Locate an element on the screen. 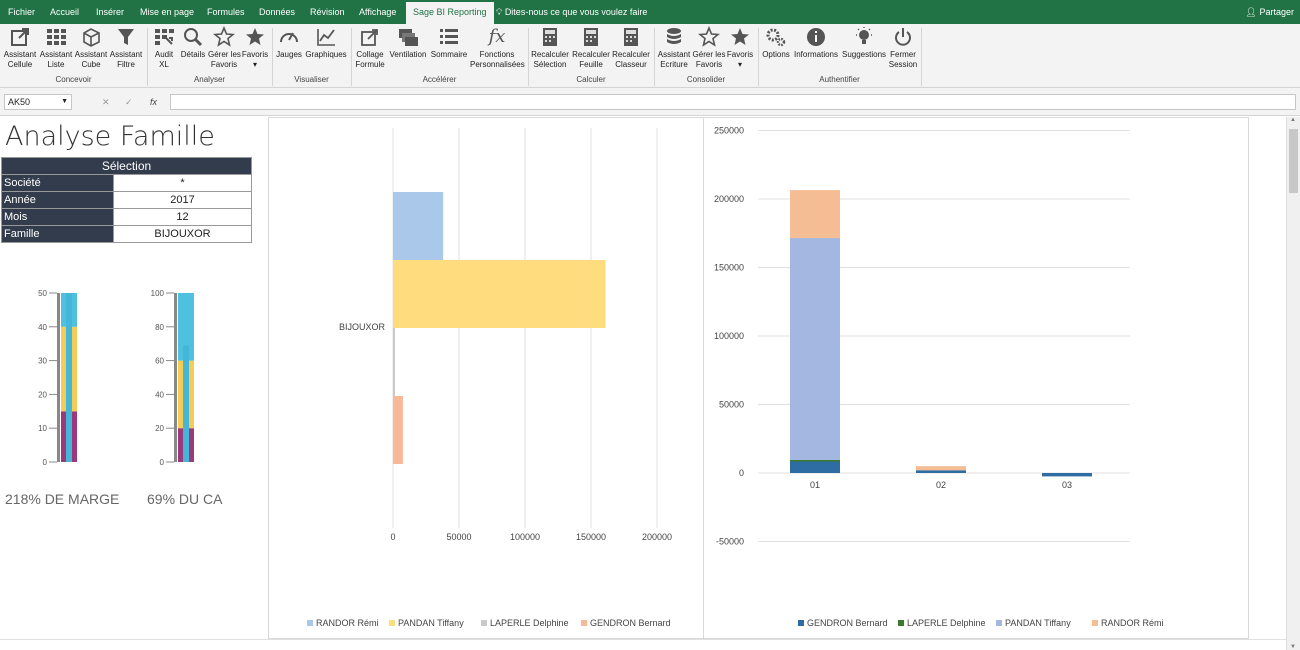 This screenshot has height=650, width=1300. fermer-session-button: Fermer Session is located at coordinates (903, 48).